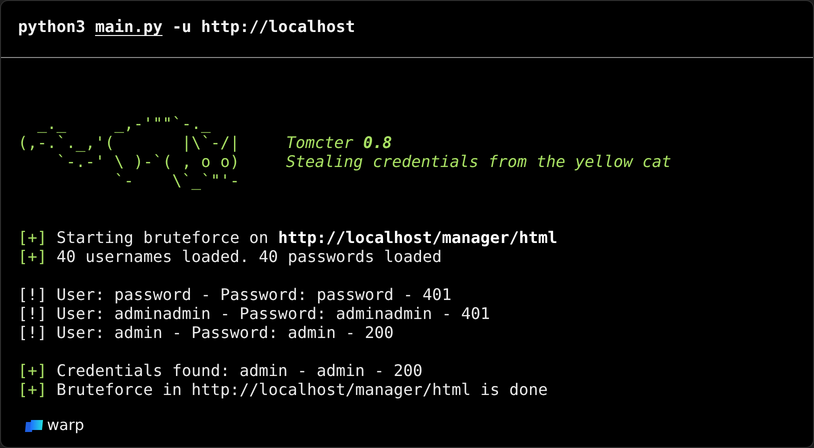 Image resolution: width=814 pixels, height=448 pixels. Describe the element at coordinates (249, 256) in the screenshot. I see `log-message: 40 usernames loaded. 40 passwords loaded` at that location.